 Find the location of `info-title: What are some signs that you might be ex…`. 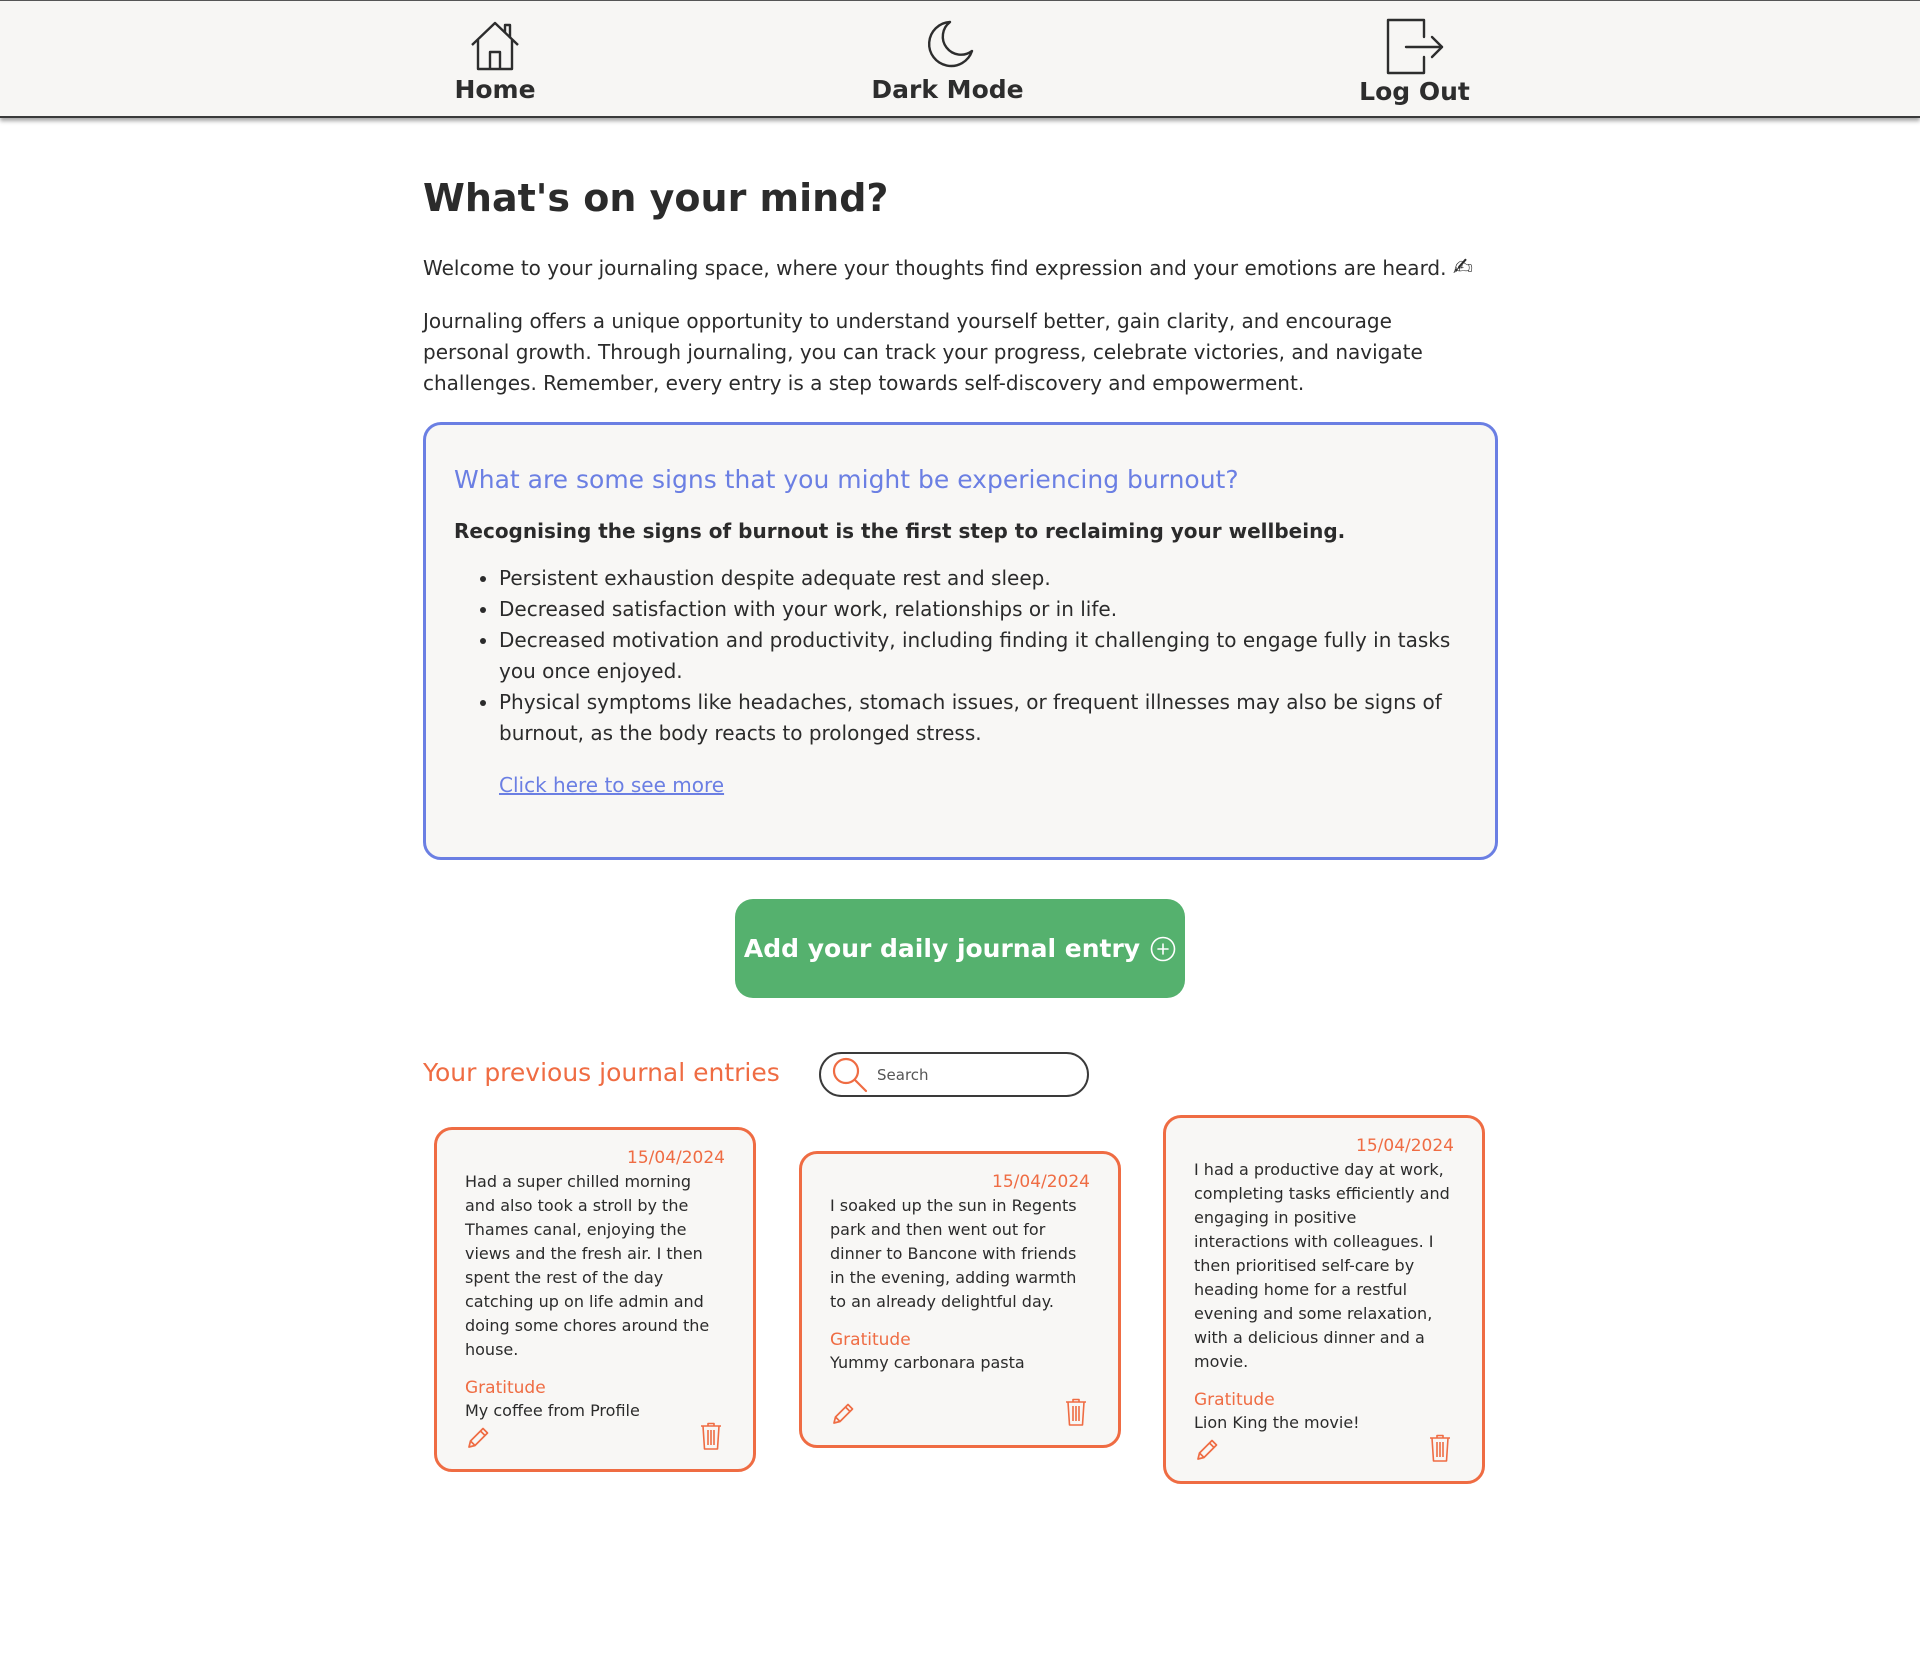

info-title: What are some signs that you might be ex… is located at coordinates (846, 479).